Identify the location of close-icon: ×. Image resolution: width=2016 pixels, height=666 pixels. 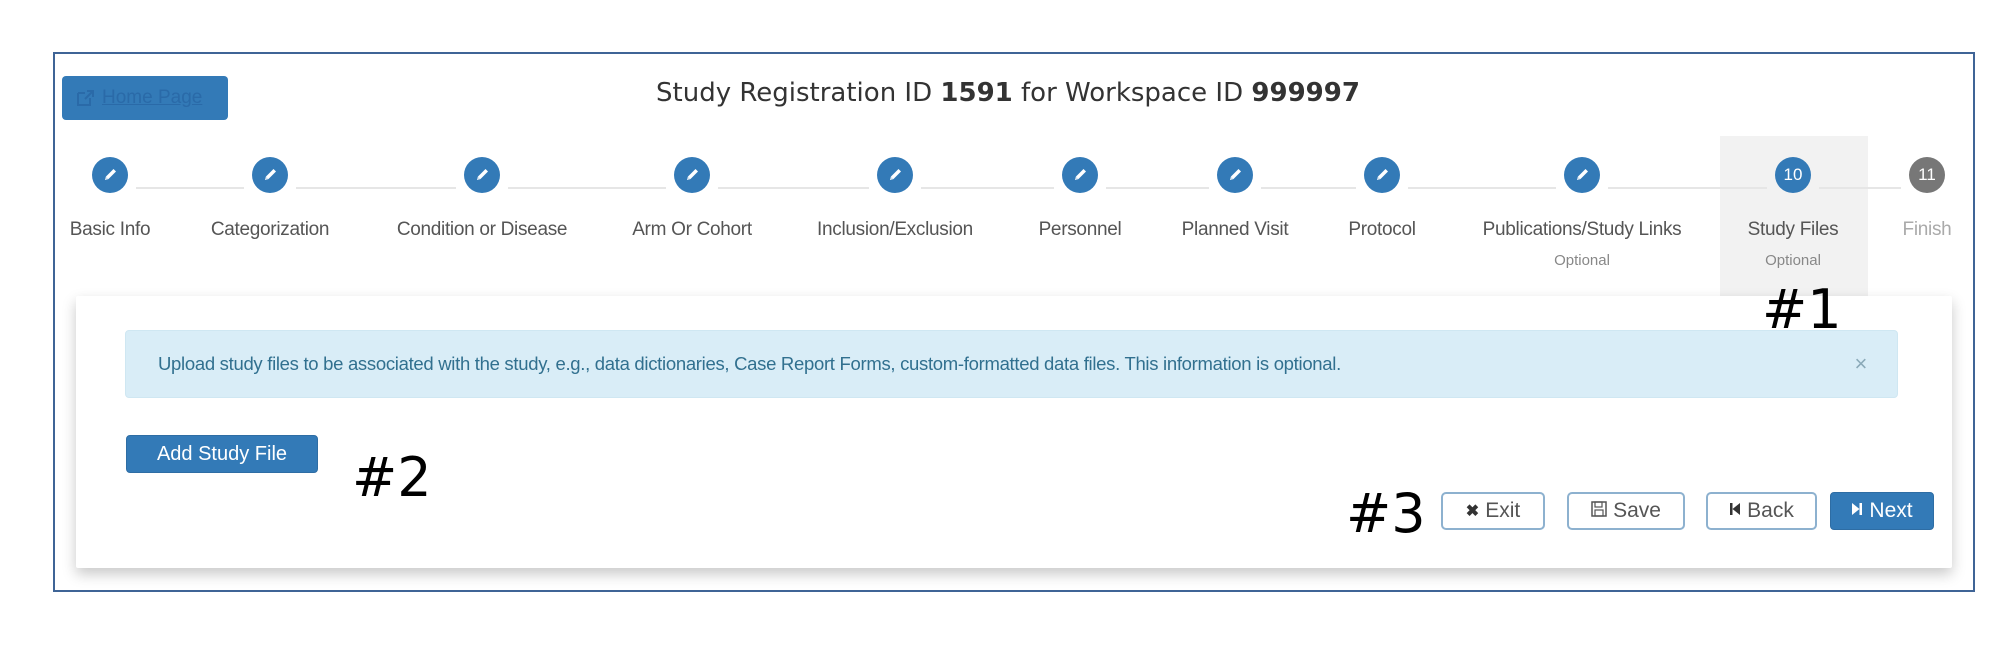
(1860, 364).